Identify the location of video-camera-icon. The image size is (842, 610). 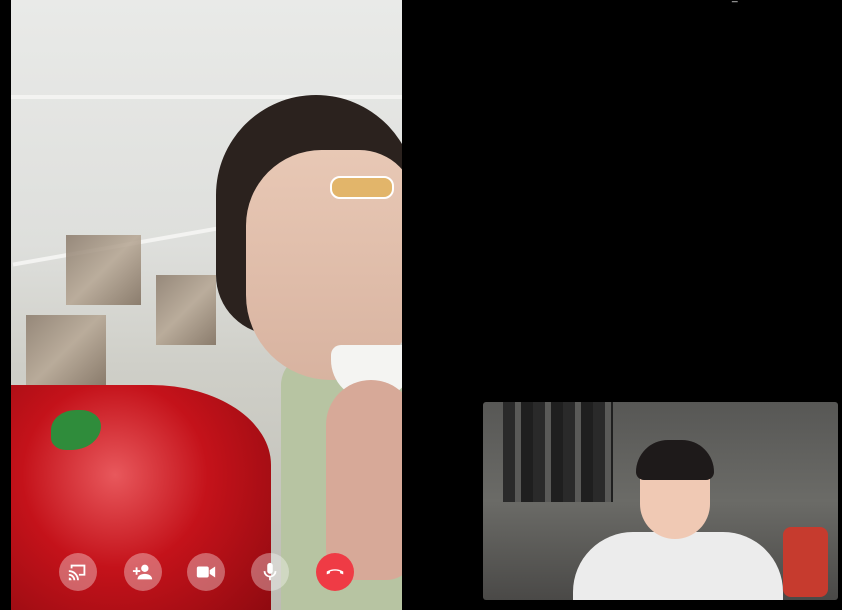
(206, 572).